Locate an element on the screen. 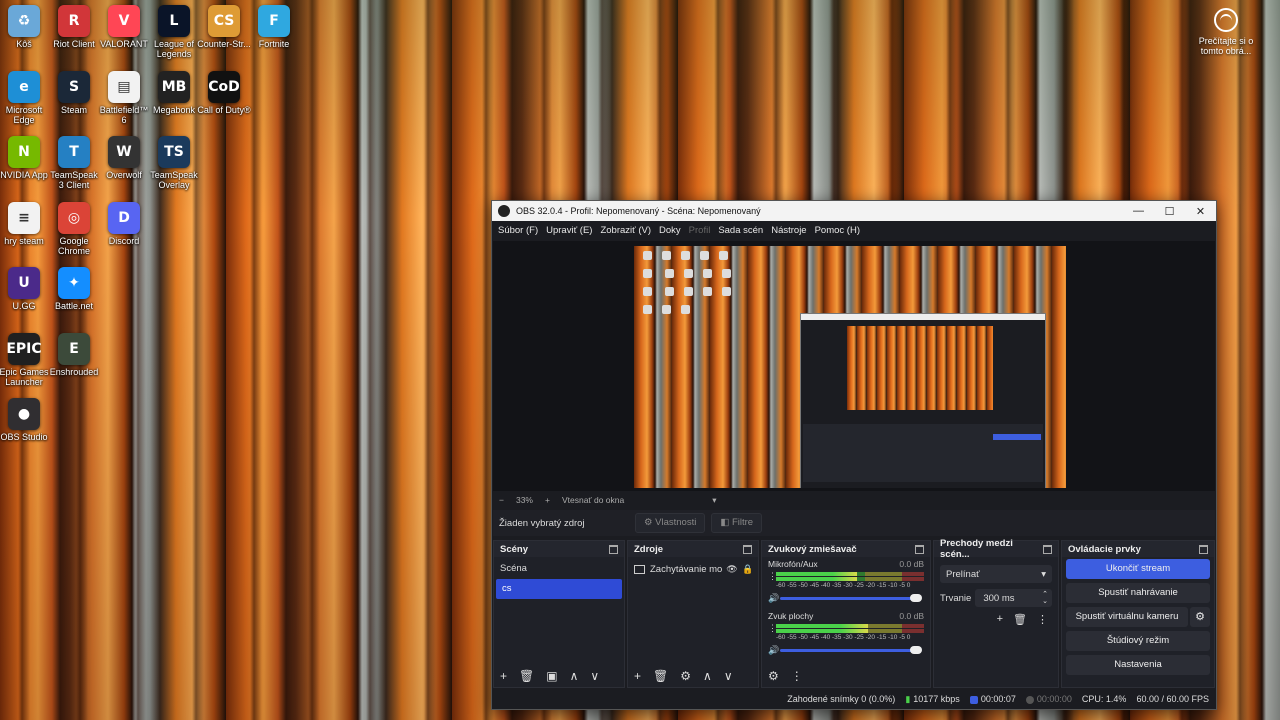 Image resolution: width=1280 pixels, height=720 pixels. minimize-button: — is located at coordinates (1138, 211).